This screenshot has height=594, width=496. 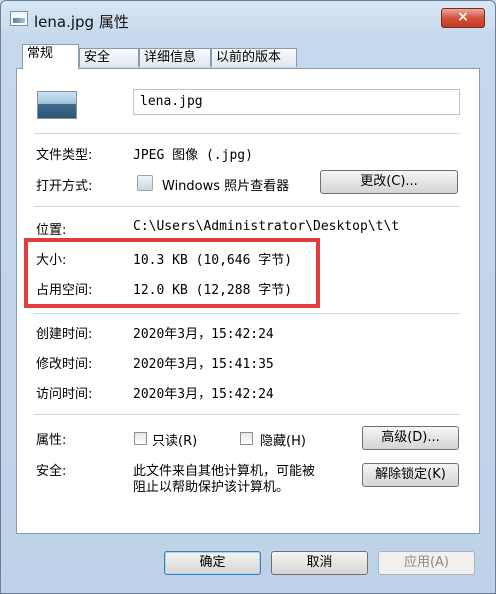 I want to click on tab-security-label: 安全, so click(x=97, y=57).